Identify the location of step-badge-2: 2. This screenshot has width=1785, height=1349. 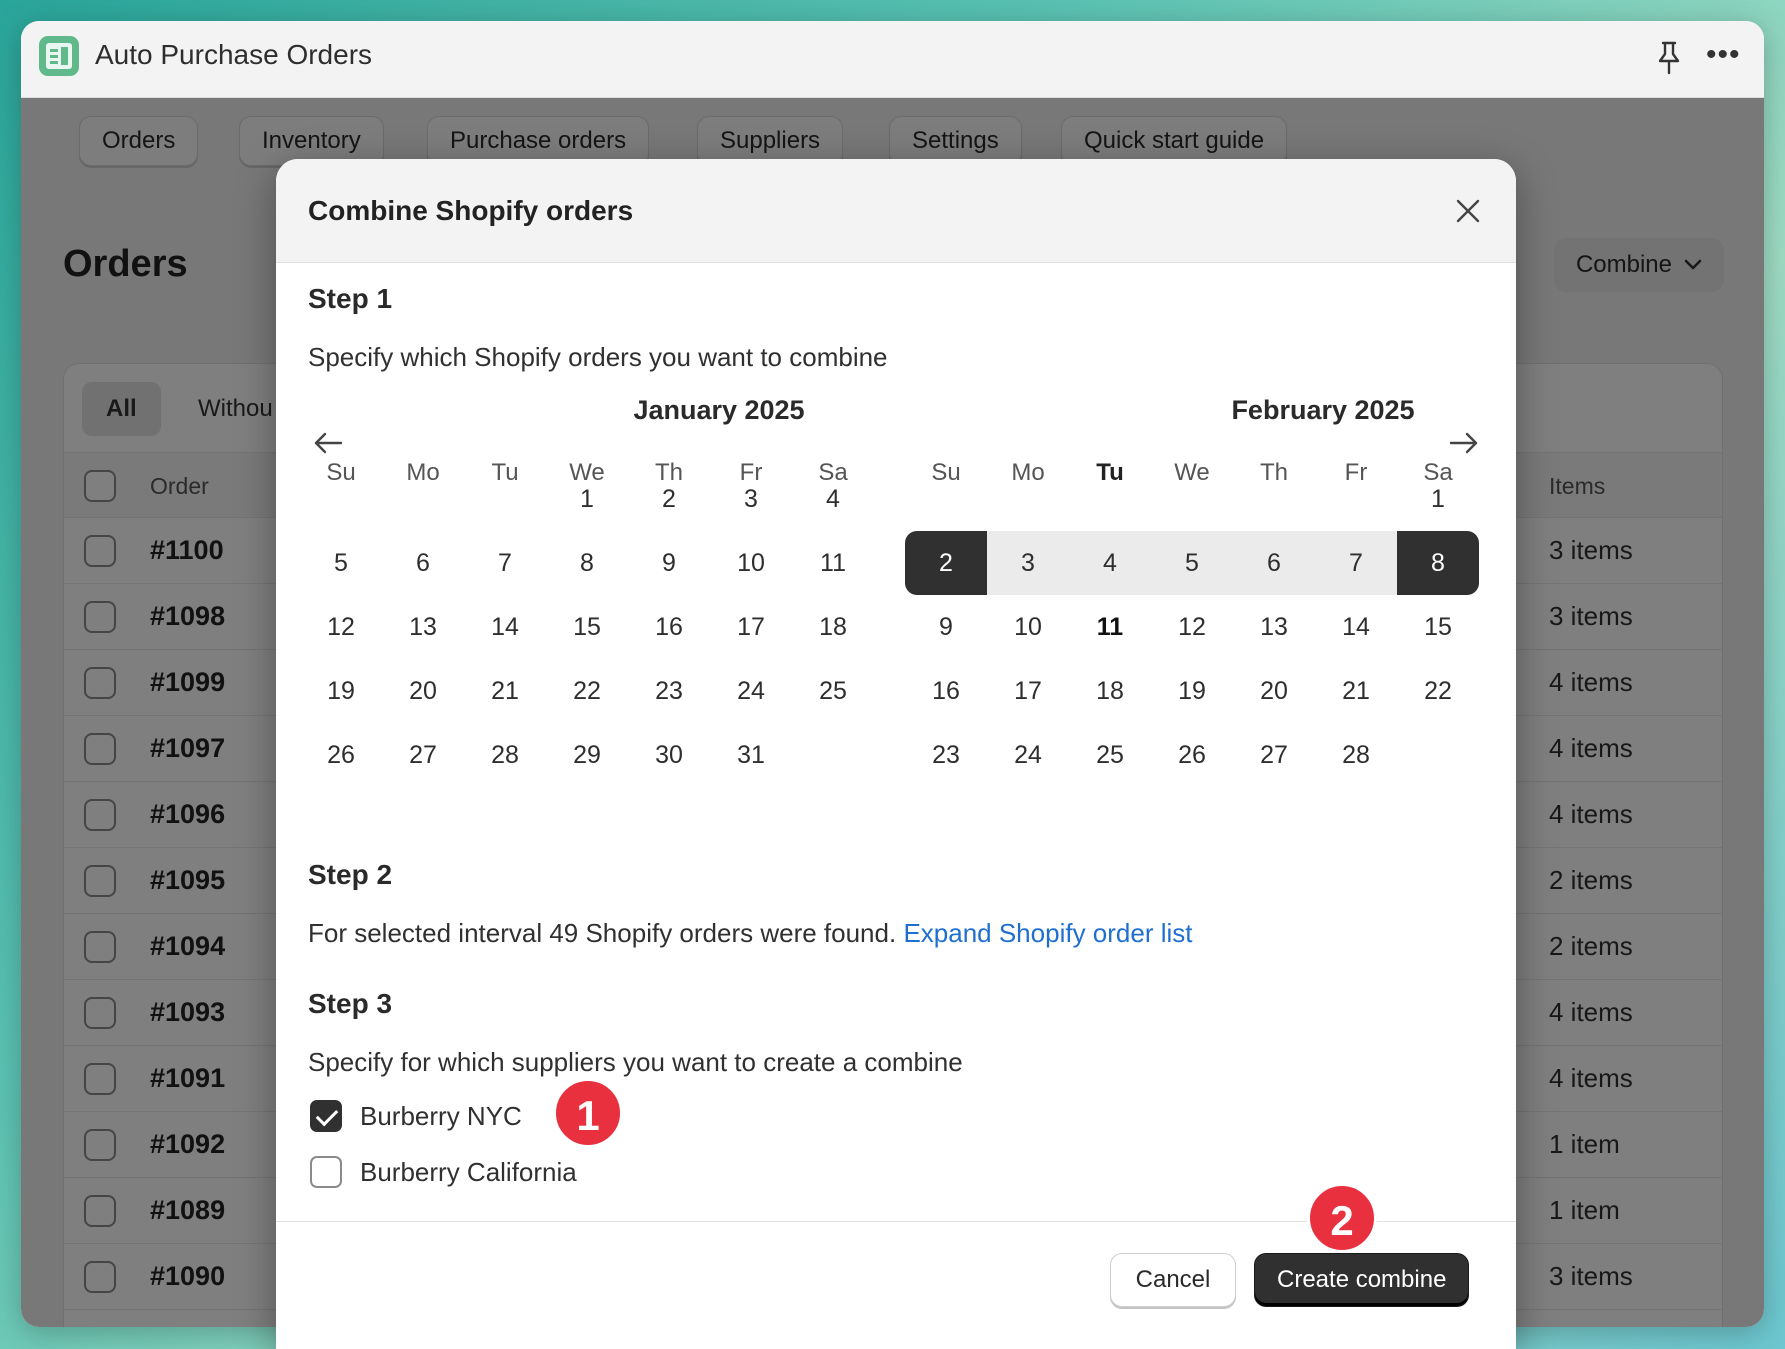
(1342, 1218).